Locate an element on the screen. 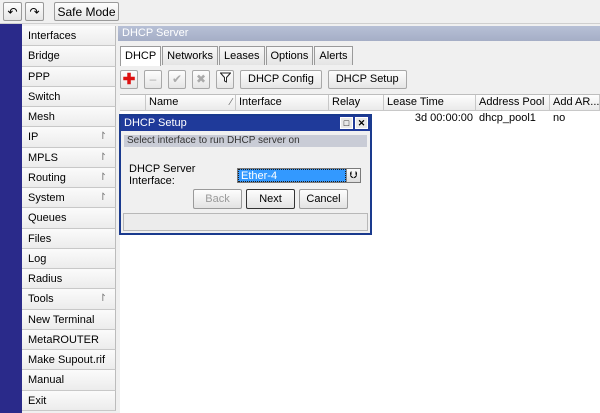 This screenshot has width=600, height=413. tab-networks: Networks is located at coordinates (190, 55).